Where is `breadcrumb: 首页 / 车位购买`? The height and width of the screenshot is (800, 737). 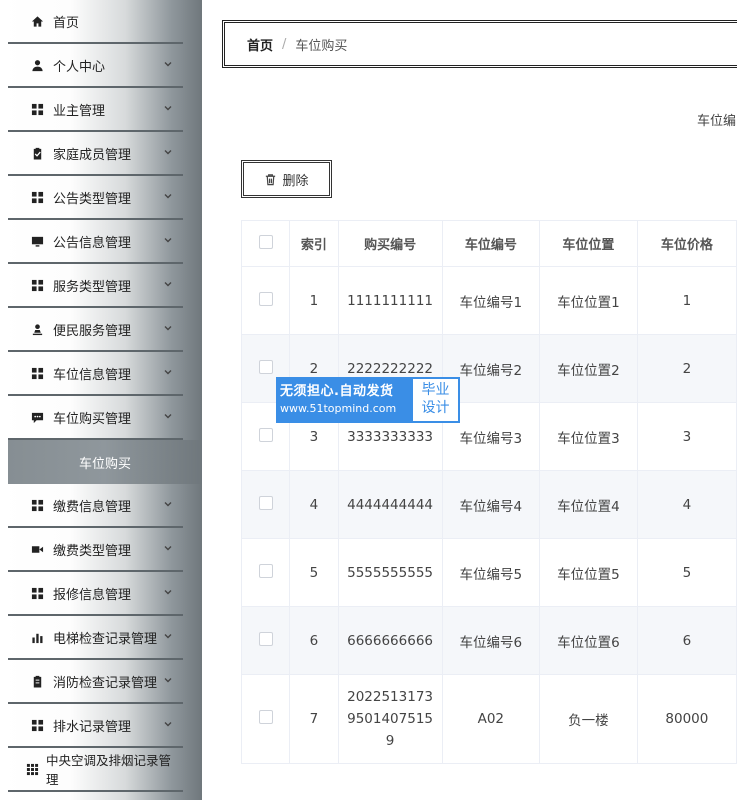
breadcrumb: 首页 / 车位购买 is located at coordinates (479, 44).